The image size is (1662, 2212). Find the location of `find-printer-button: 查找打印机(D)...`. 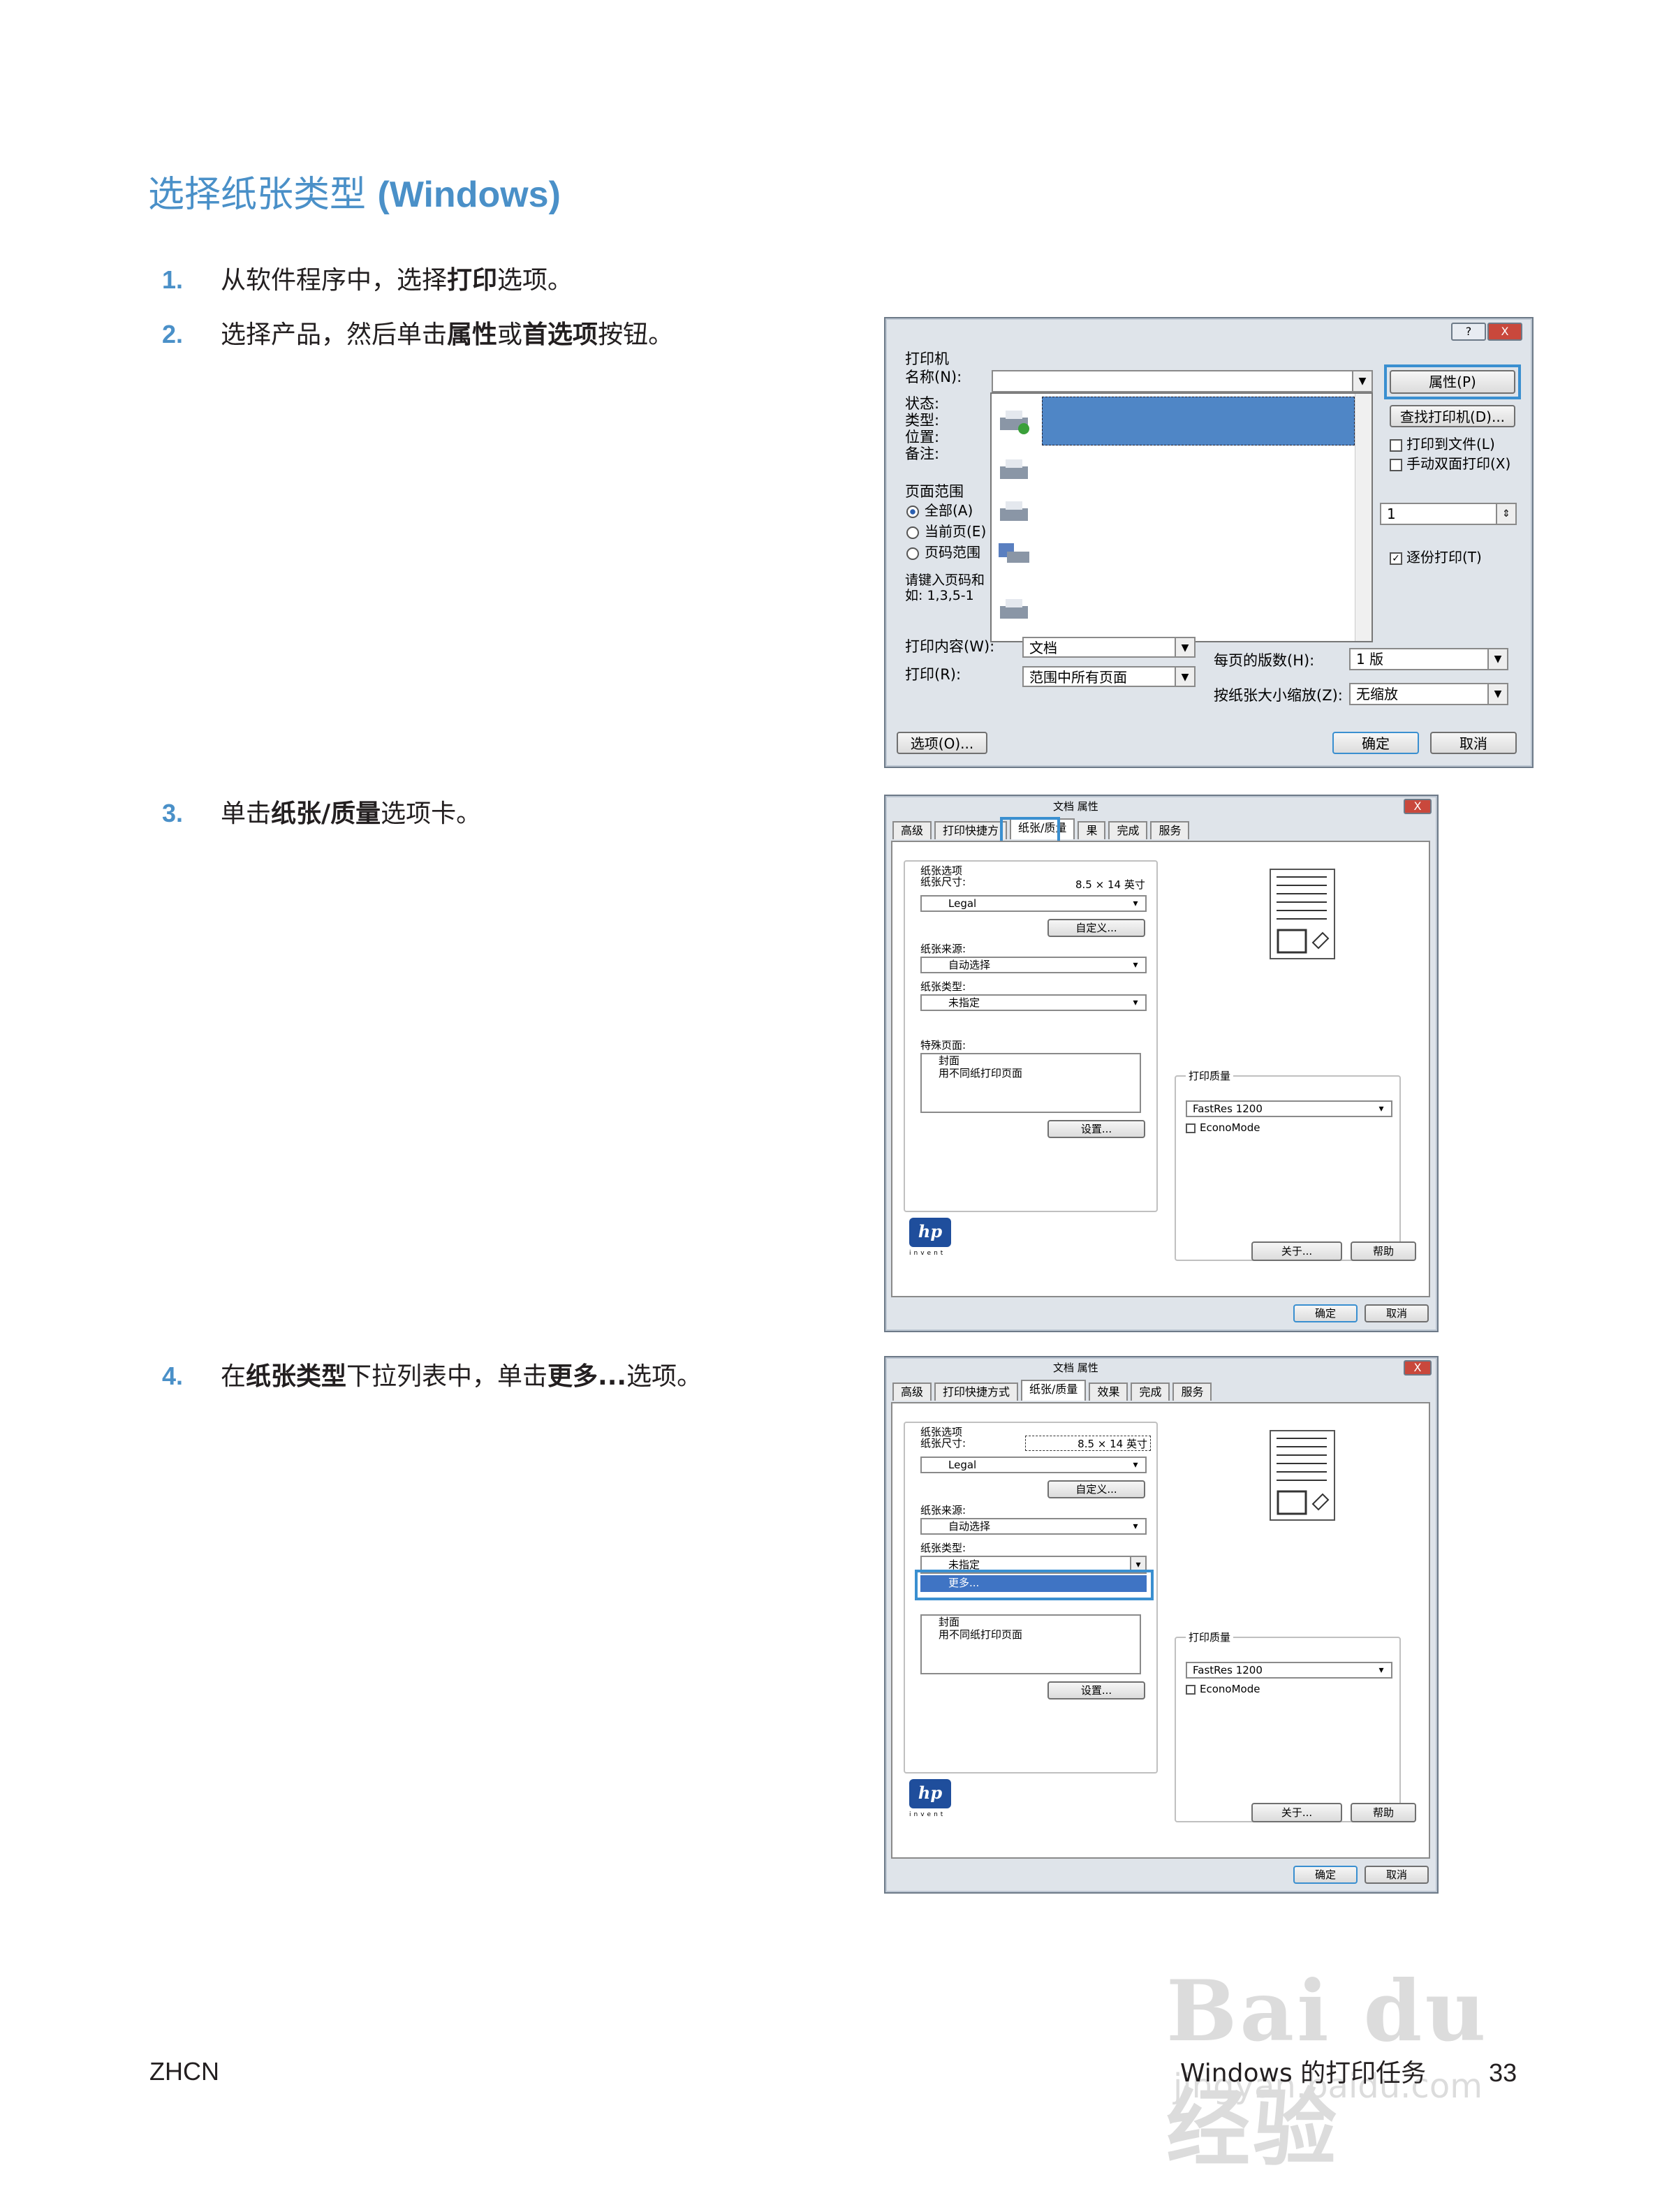

find-printer-button: 查找打印机(D)... is located at coordinates (1452, 416).